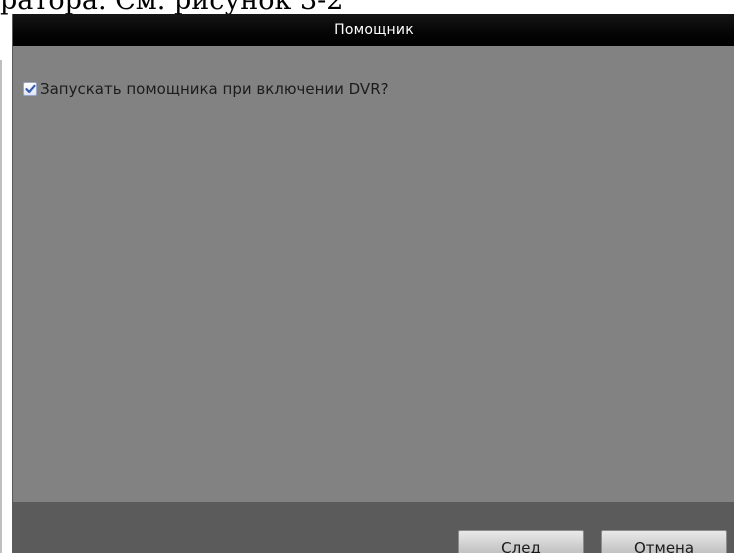 This screenshot has height=553, width=734. I want to click on dialog-footer: След Отмена, so click(373, 527).